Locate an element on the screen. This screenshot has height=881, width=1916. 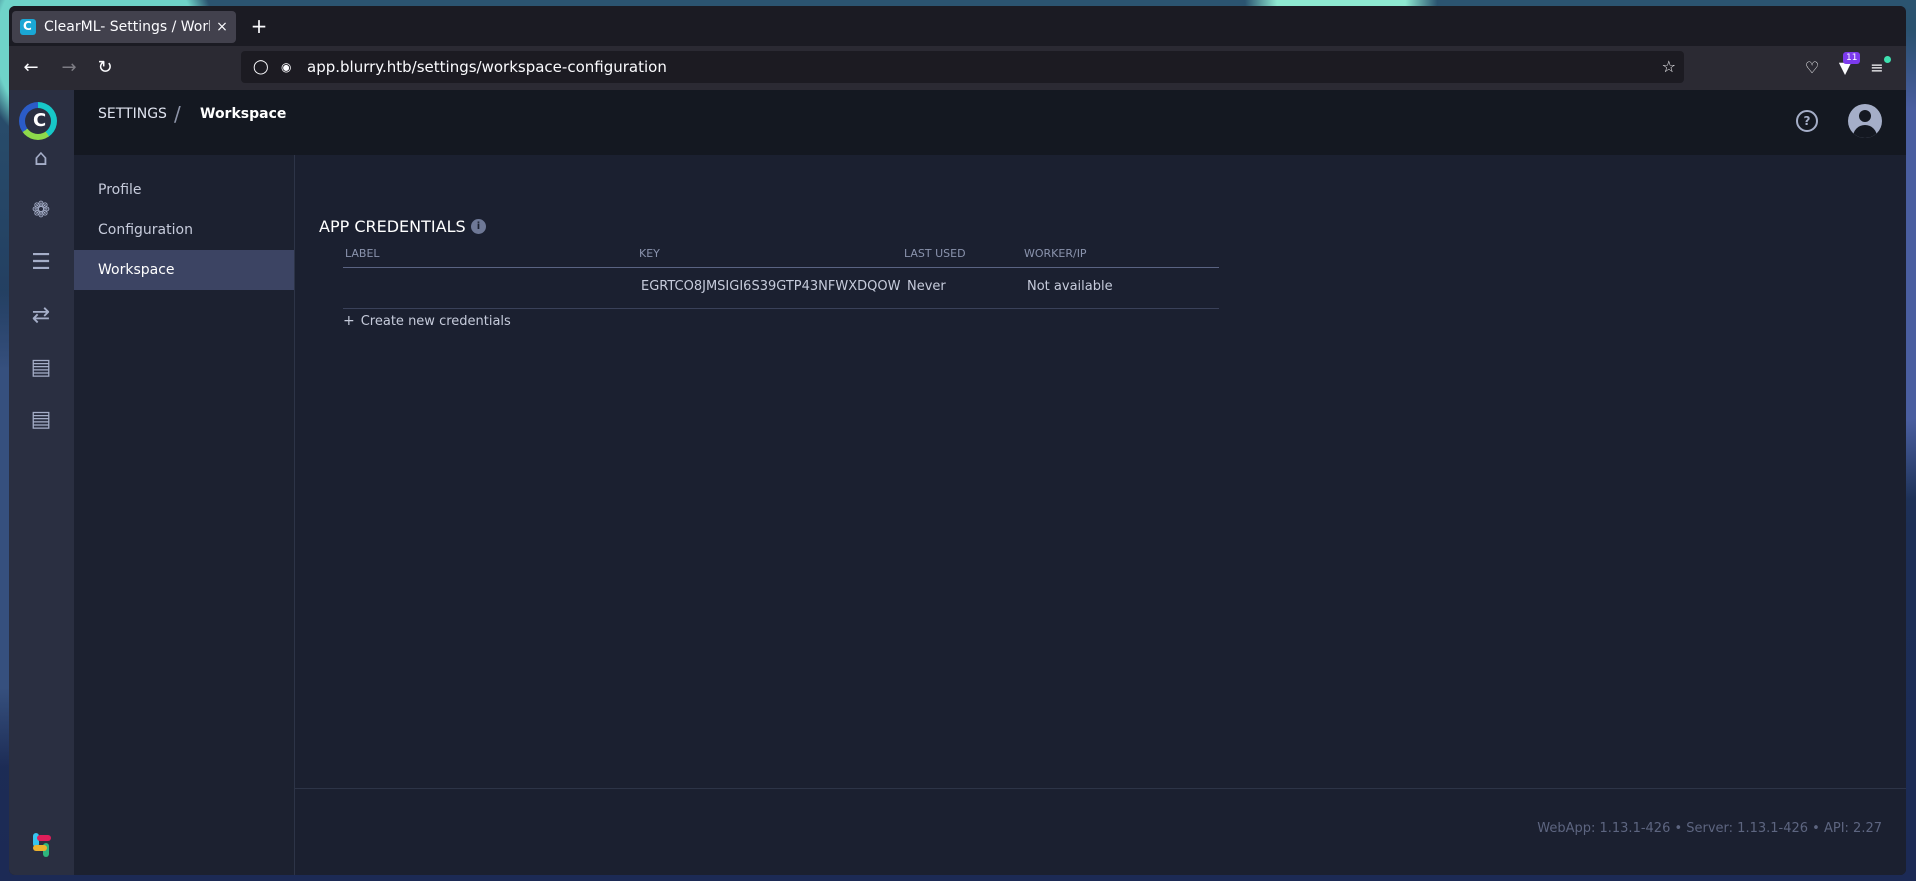
table-header-divider is located at coordinates (781, 267).